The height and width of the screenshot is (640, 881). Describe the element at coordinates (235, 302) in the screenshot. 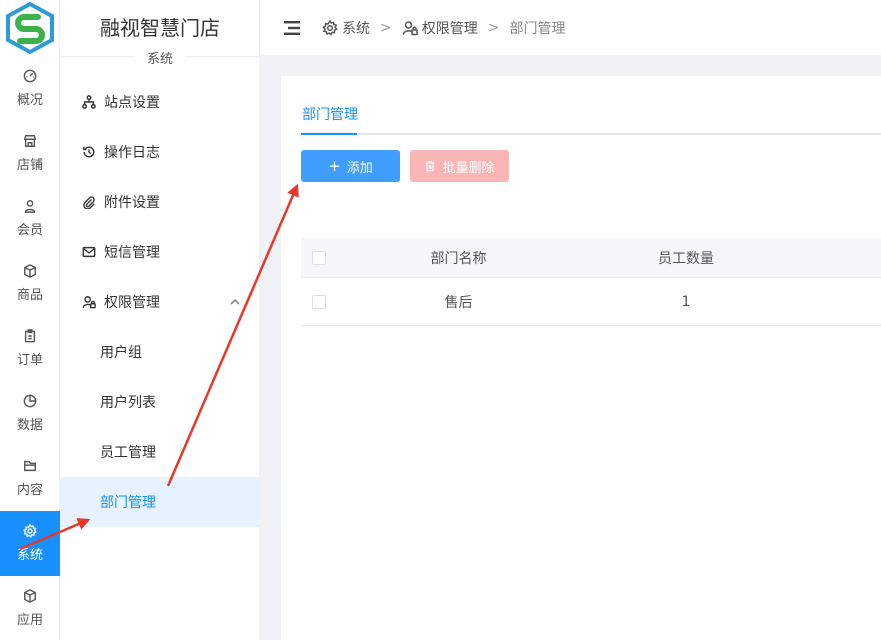

I see `chevron-up-icon` at that location.